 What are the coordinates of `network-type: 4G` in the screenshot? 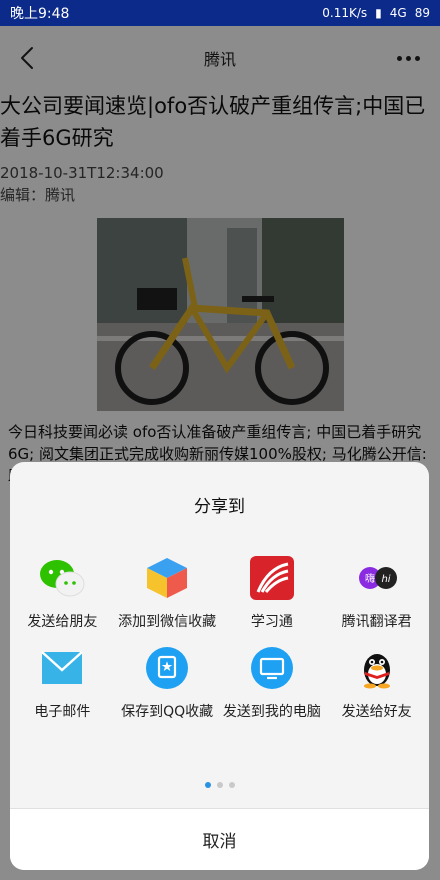 It's located at (398, 13).